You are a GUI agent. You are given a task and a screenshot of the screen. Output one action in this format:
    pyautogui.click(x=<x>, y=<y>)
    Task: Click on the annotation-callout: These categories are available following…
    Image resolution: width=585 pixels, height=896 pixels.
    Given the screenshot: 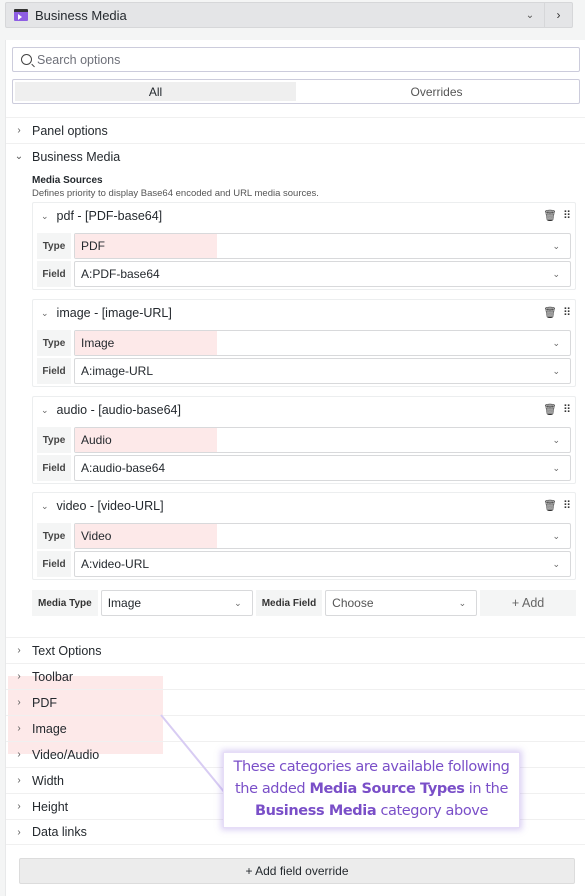 What is the action you would take?
    pyautogui.click(x=371, y=790)
    